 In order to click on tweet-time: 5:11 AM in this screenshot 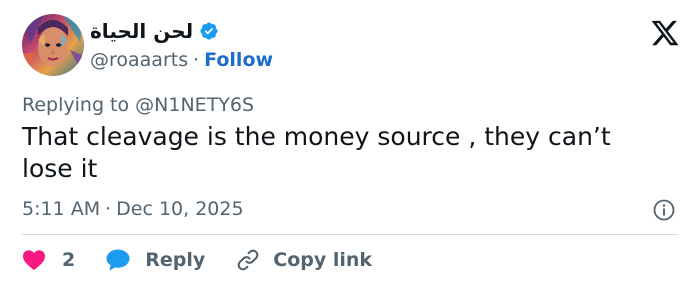, I will do `click(61, 209)`.